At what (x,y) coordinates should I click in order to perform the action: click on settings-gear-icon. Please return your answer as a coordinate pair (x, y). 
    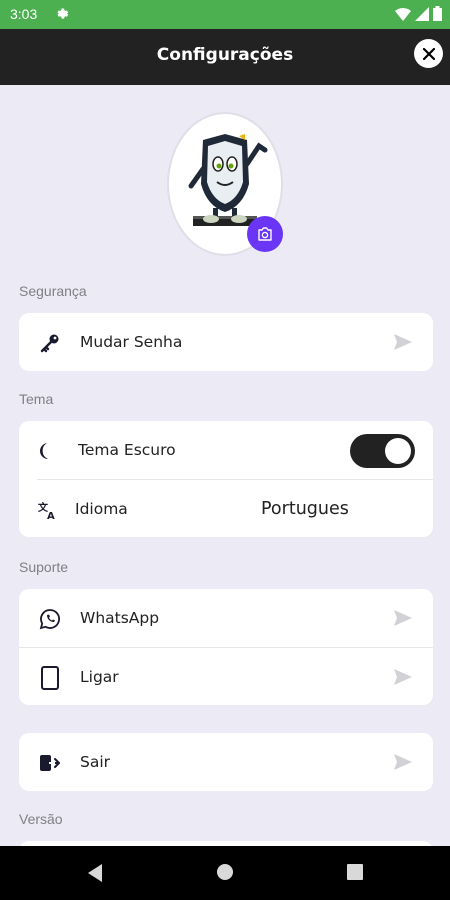
    Looking at the image, I should click on (63, 13).